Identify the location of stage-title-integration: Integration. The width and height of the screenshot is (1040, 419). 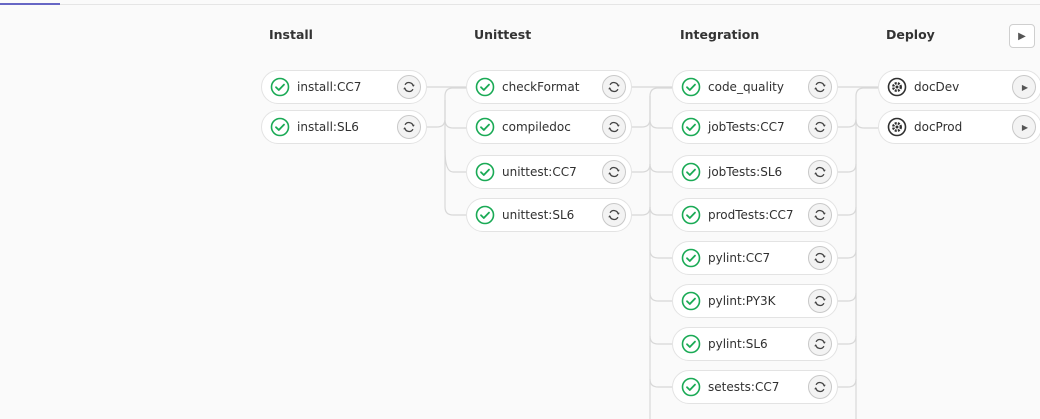
(720, 34).